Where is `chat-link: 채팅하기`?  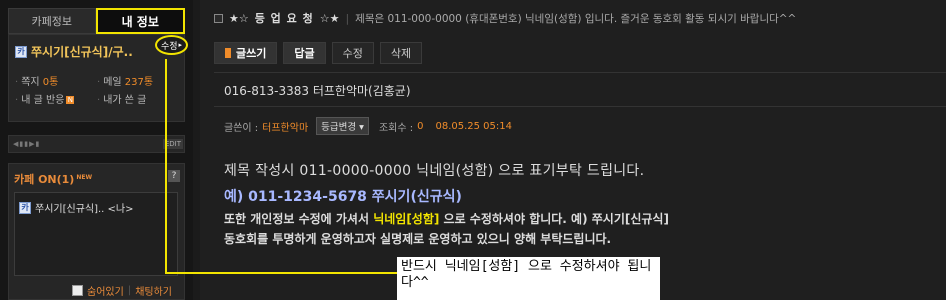 chat-link: 채팅하기 is located at coordinates (153, 290).